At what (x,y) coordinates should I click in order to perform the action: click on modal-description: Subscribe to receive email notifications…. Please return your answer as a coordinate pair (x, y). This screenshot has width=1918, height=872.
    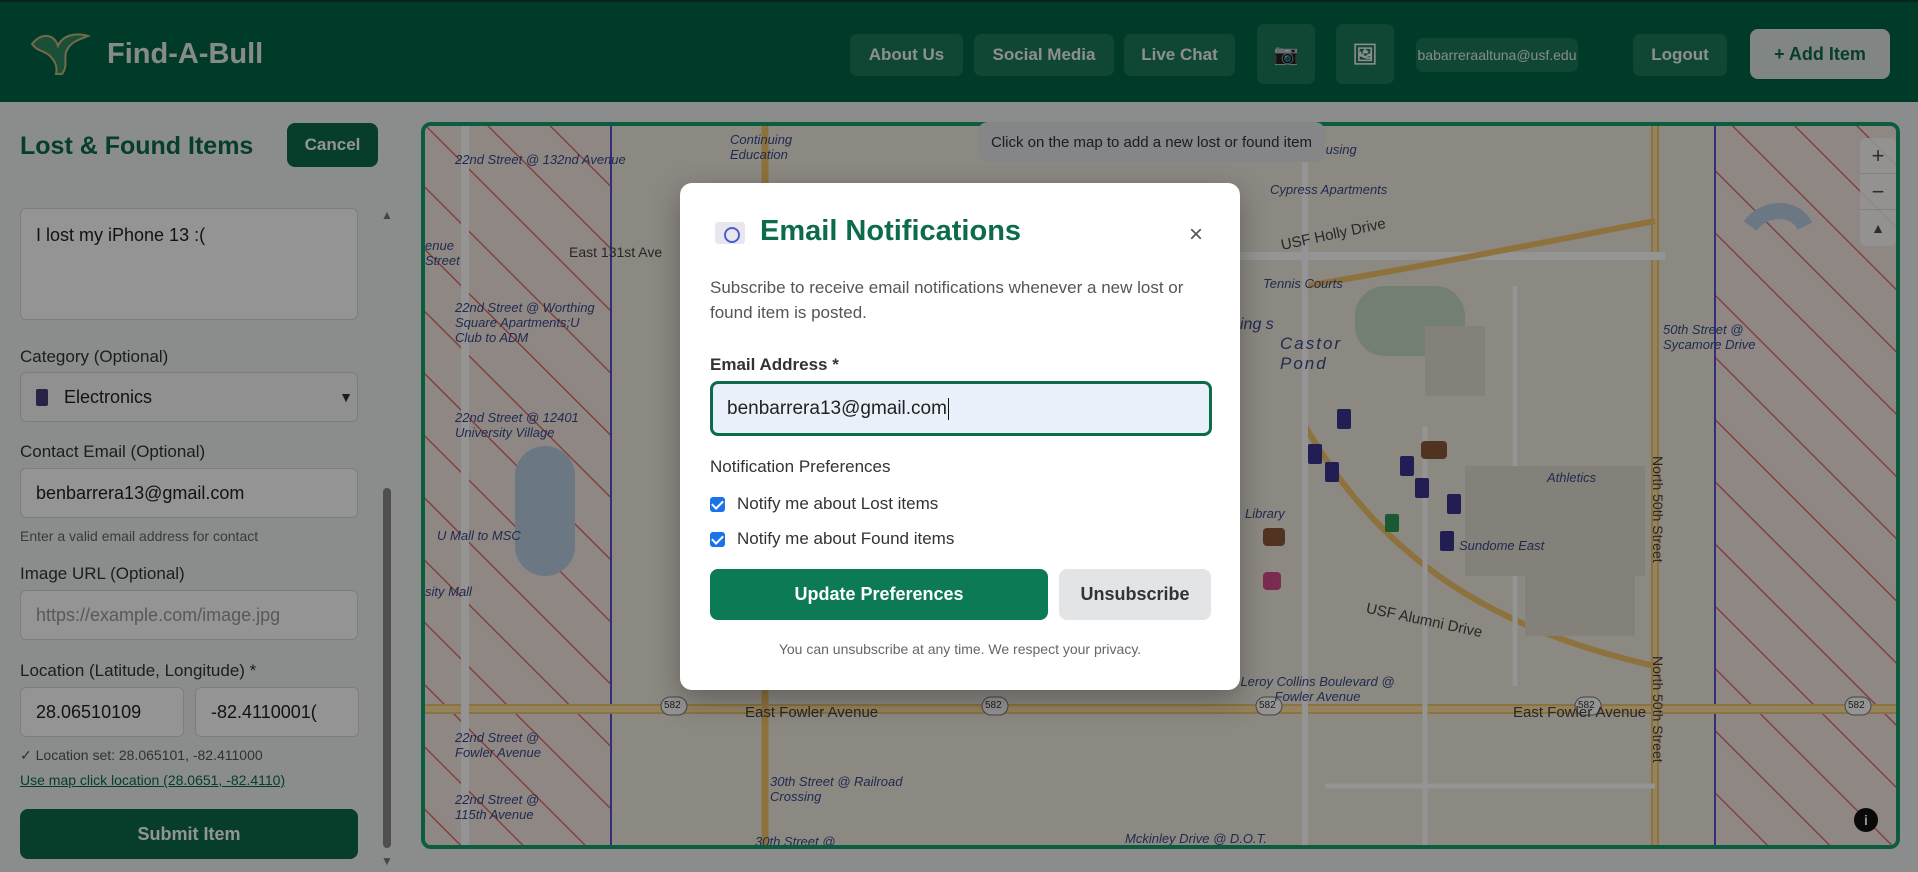
    Looking at the image, I should click on (947, 300).